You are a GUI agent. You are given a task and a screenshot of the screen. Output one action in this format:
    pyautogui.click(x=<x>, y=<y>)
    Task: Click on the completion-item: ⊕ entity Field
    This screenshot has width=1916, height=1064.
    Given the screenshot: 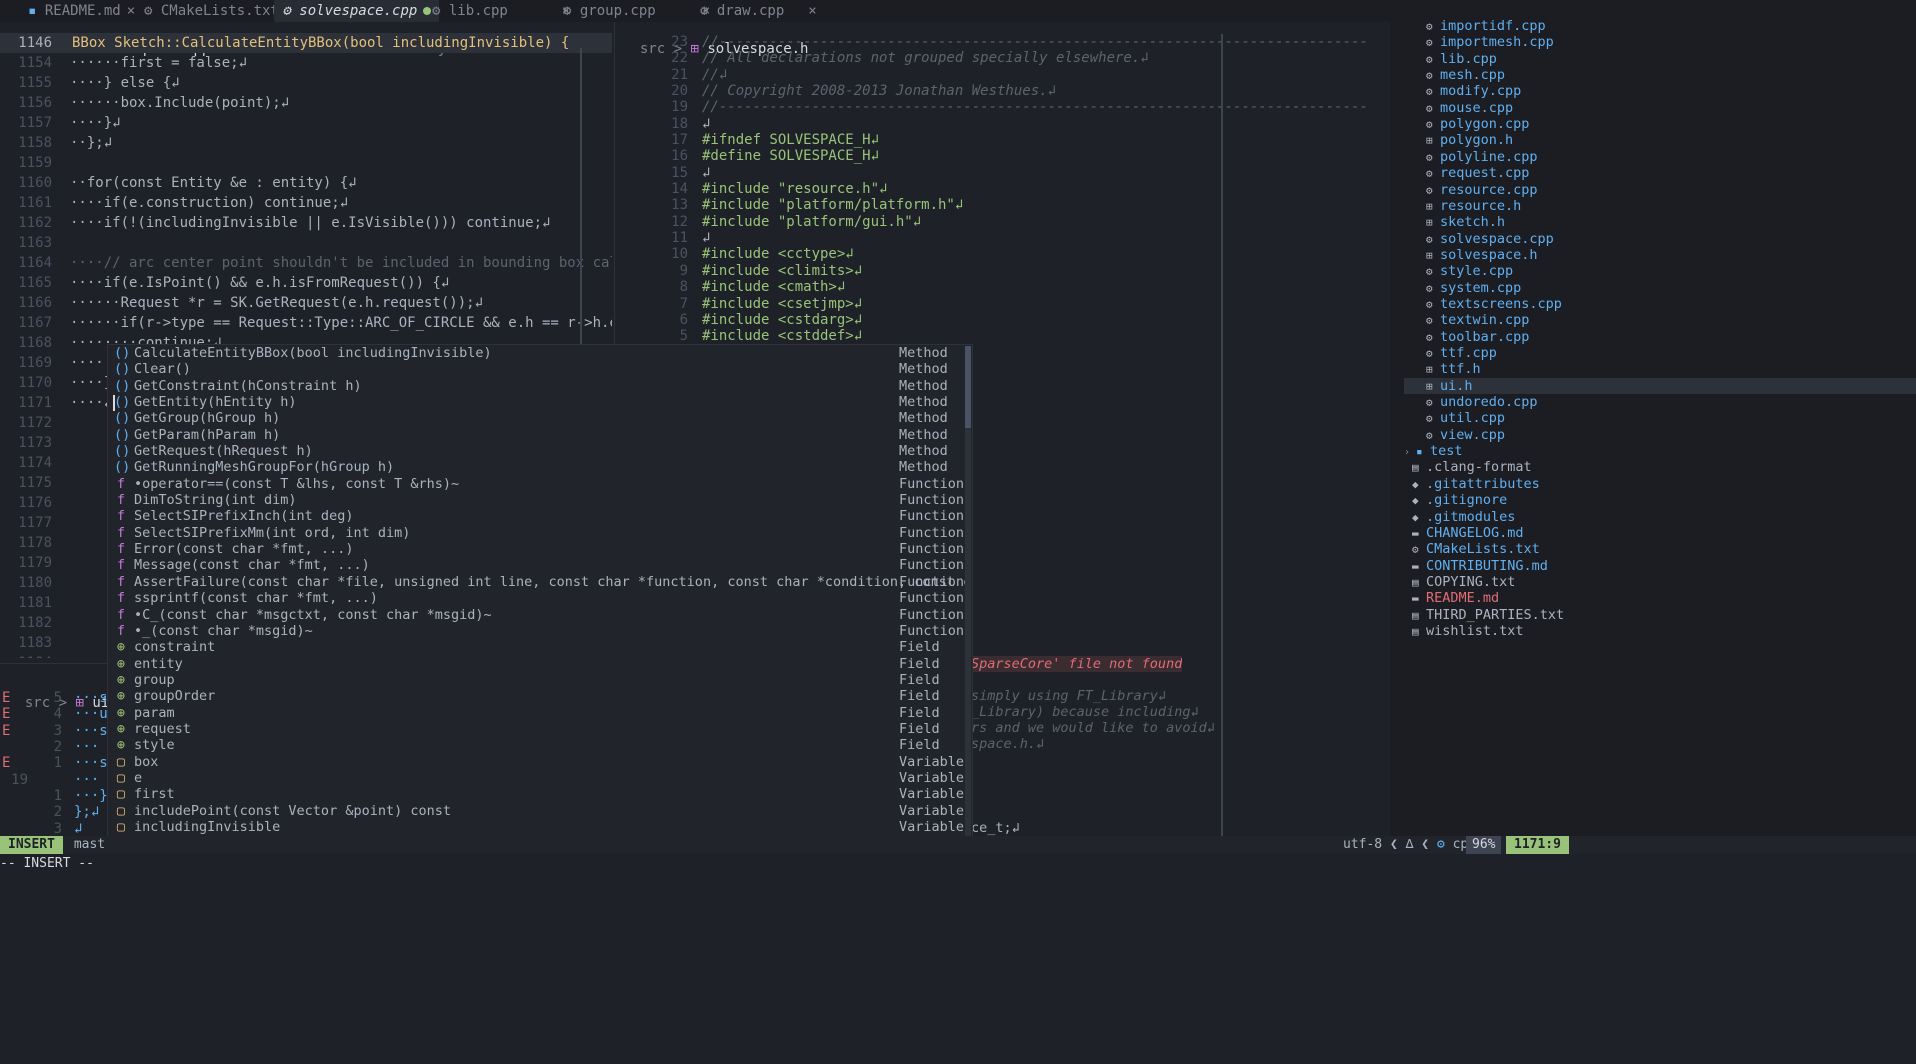 What is the action you would take?
    pyautogui.click(x=540, y=664)
    